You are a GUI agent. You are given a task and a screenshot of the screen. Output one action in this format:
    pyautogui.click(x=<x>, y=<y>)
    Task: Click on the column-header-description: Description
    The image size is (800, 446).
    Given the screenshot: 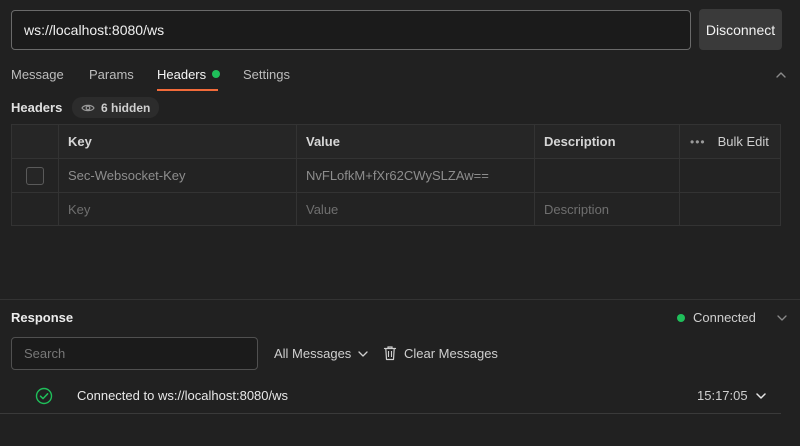 What is the action you would take?
    pyautogui.click(x=607, y=141)
    